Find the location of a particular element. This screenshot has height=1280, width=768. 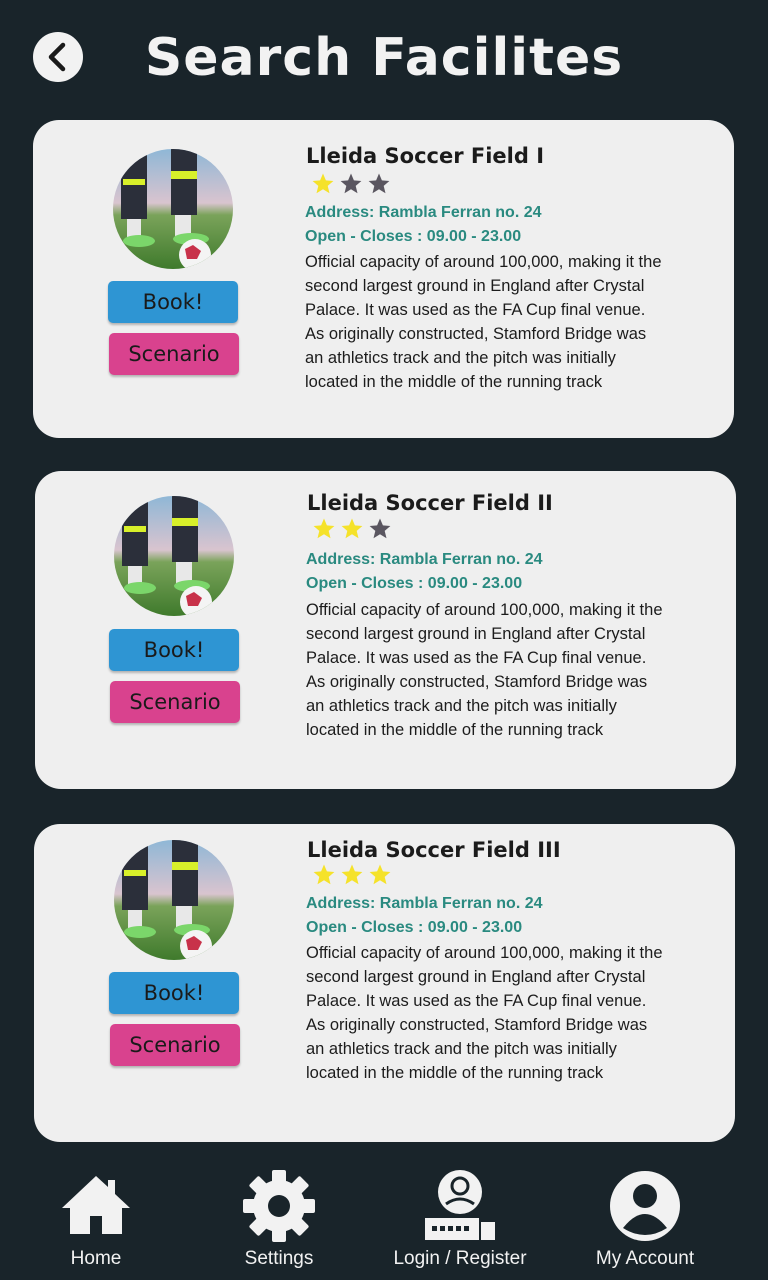

page-title: Search Facilites is located at coordinates (384, 58).